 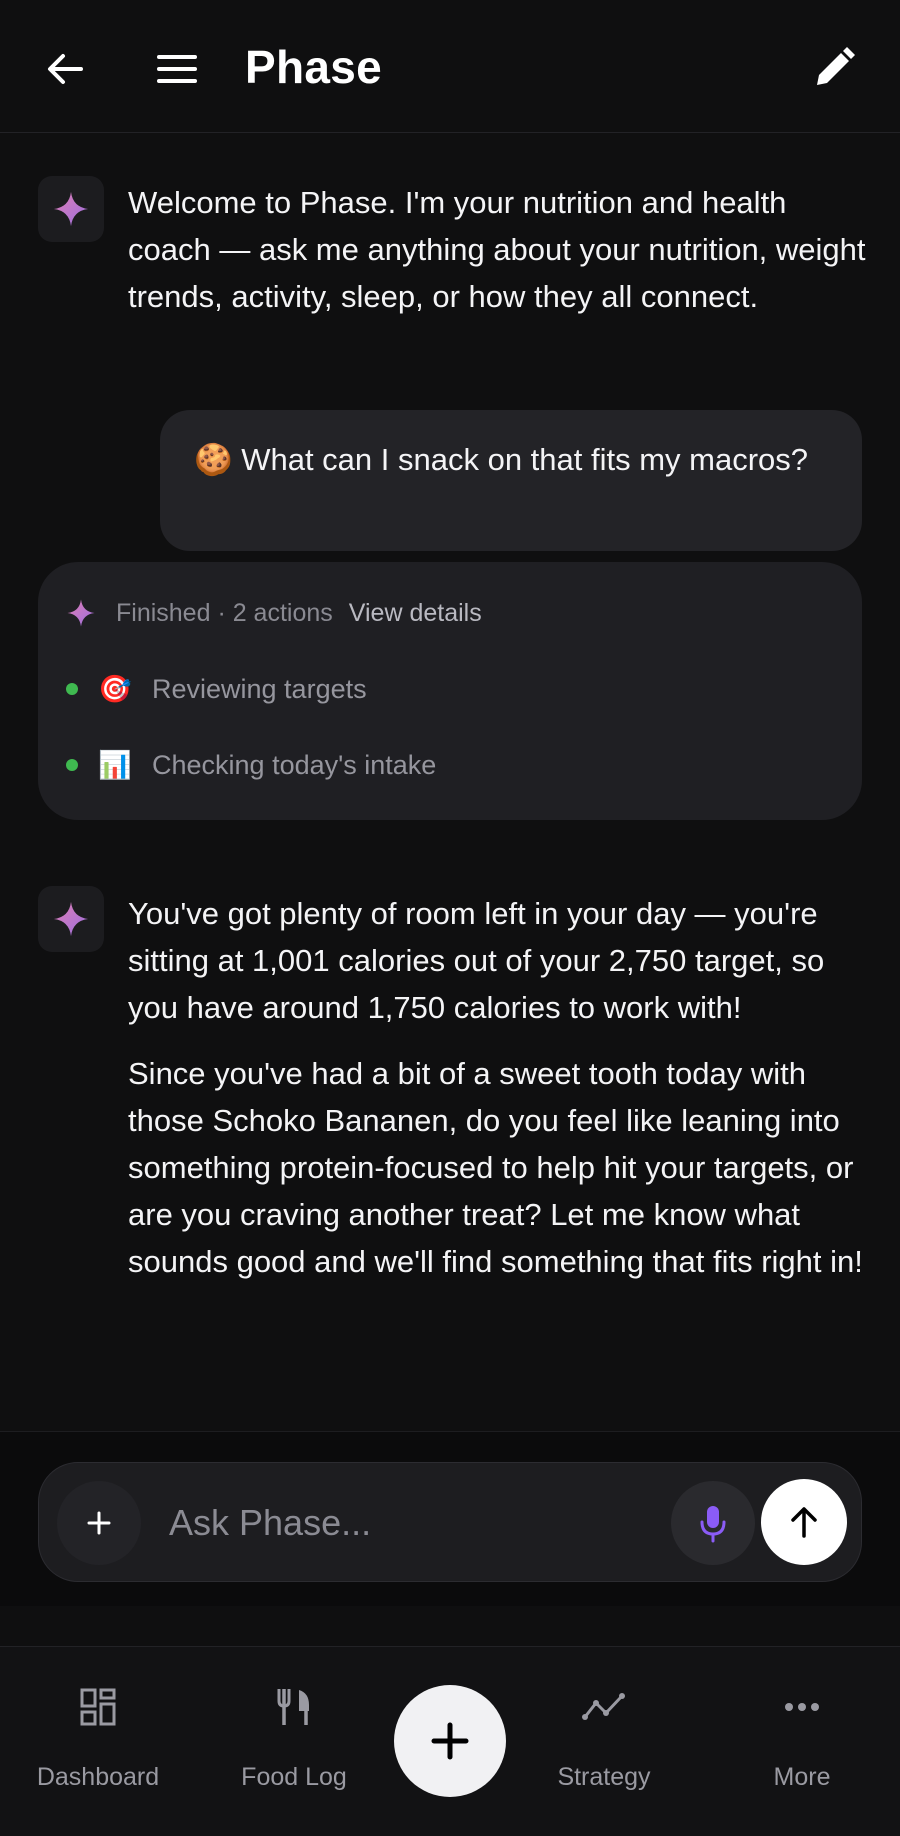 What do you see at coordinates (98, 1777) in the screenshot?
I see `nav-label: Dashboard` at bounding box center [98, 1777].